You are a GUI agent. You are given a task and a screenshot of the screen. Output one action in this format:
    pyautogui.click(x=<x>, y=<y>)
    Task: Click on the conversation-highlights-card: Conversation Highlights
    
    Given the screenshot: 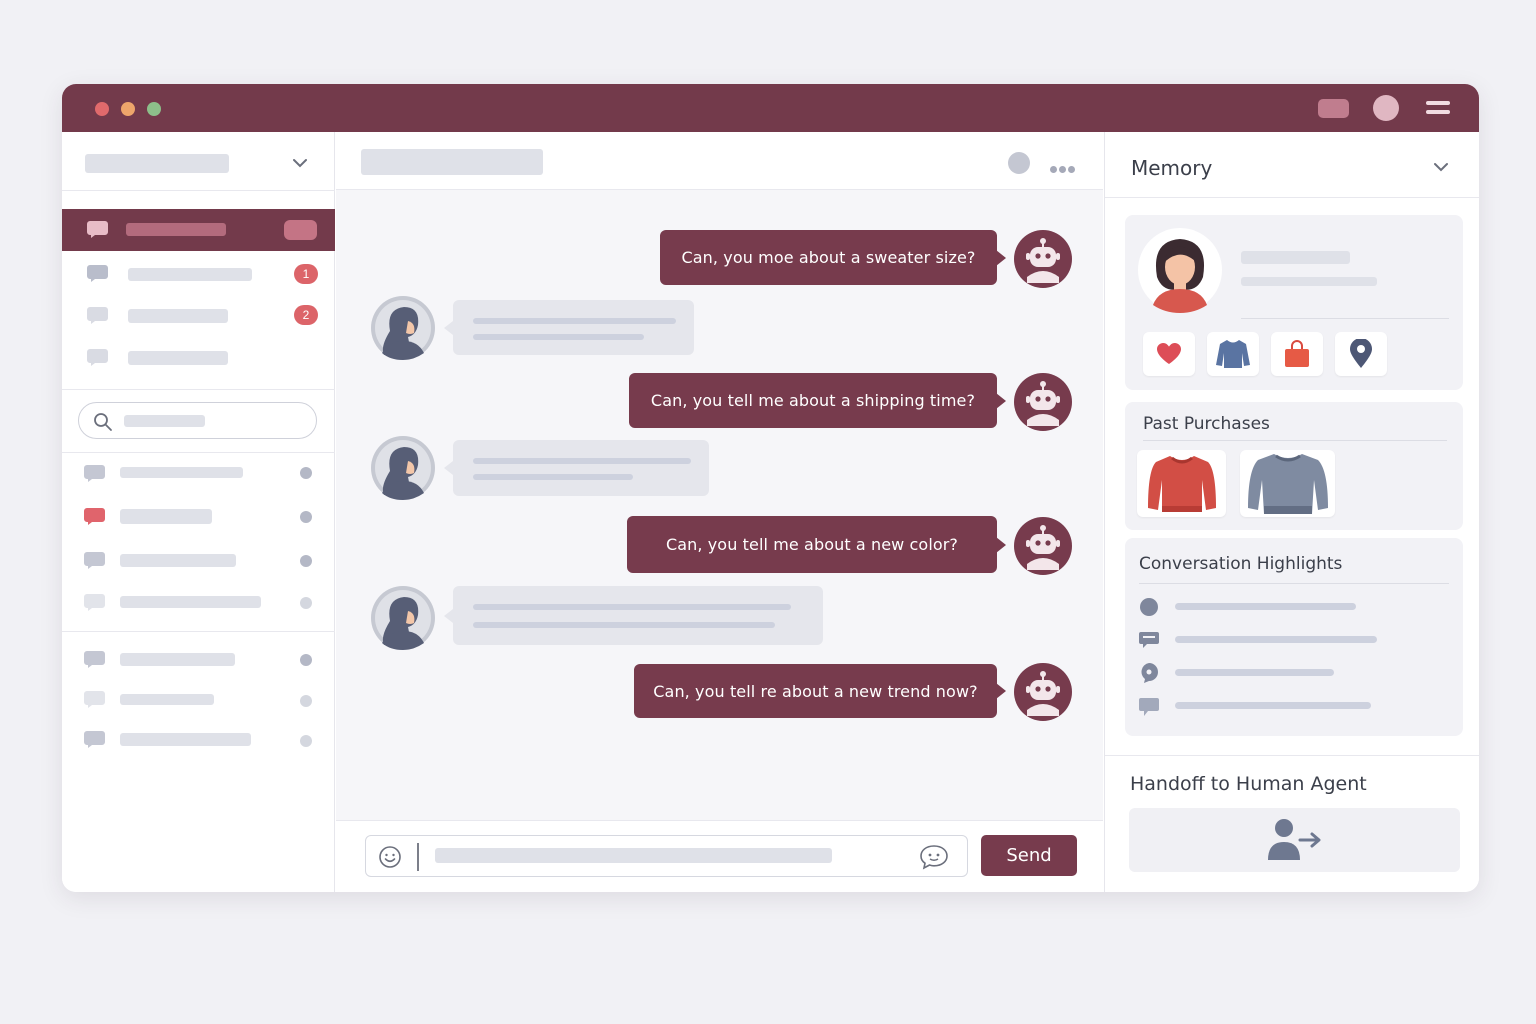 What is the action you would take?
    pyautogui.click(x=1294, y=637)
    